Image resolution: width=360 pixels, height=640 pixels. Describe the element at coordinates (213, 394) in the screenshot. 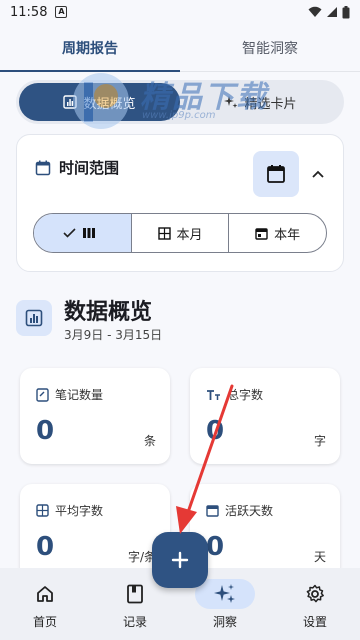

I see `text-size-icon` at that location.